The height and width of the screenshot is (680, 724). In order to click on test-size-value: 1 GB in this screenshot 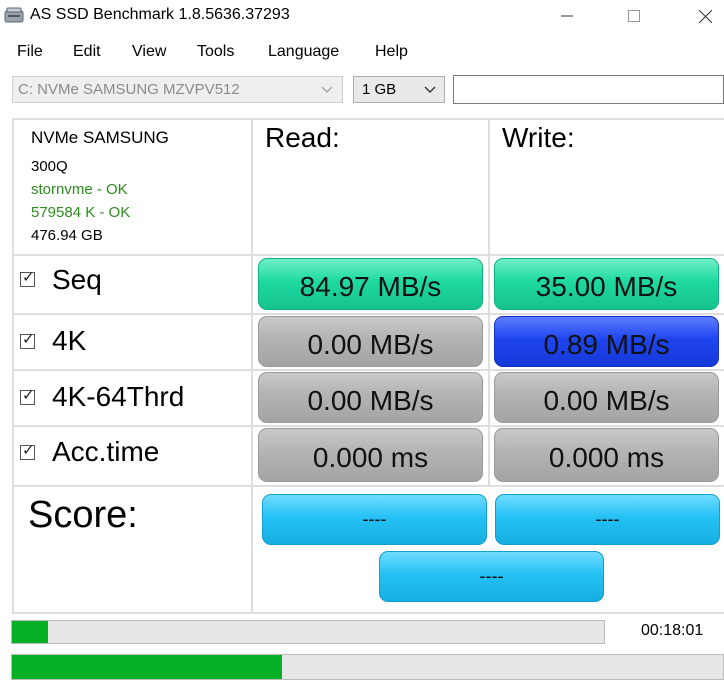, I will do `click(379, 89)`.